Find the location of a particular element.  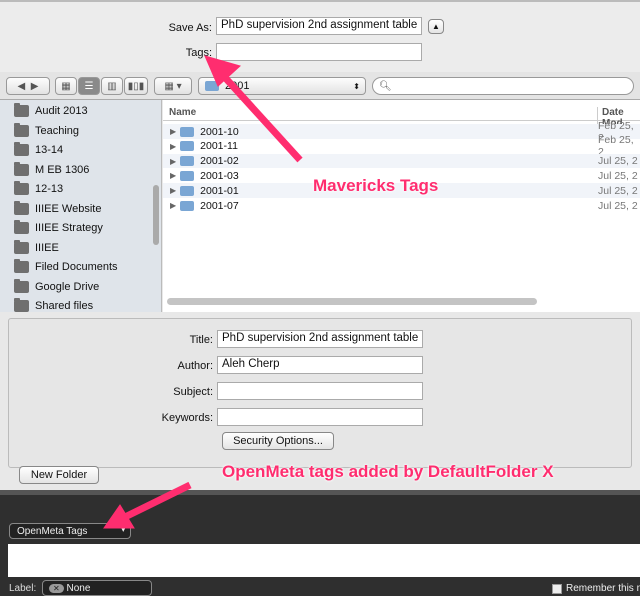

arrow-openmeta is located at coordinates (157, 501).